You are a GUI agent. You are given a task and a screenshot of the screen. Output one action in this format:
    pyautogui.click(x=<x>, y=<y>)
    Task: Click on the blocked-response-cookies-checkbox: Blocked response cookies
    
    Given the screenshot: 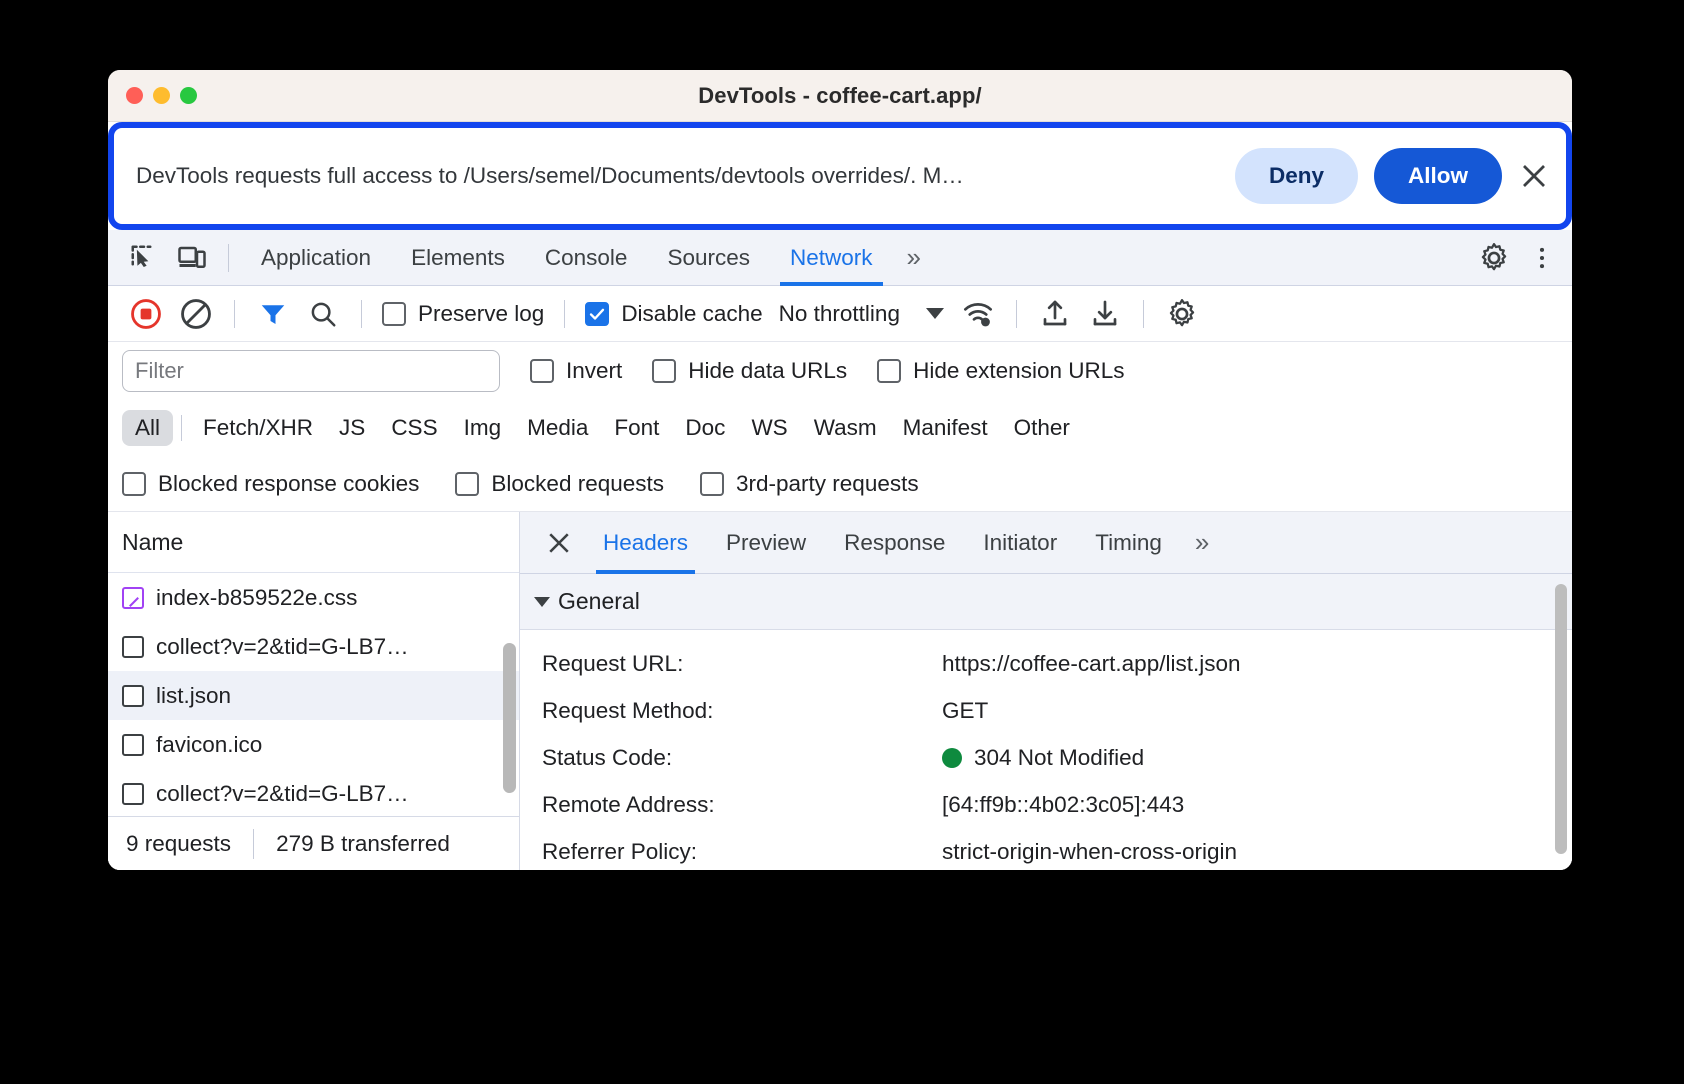 What is the action you would take?
    pyautogui.click(x=270, y=484)
    